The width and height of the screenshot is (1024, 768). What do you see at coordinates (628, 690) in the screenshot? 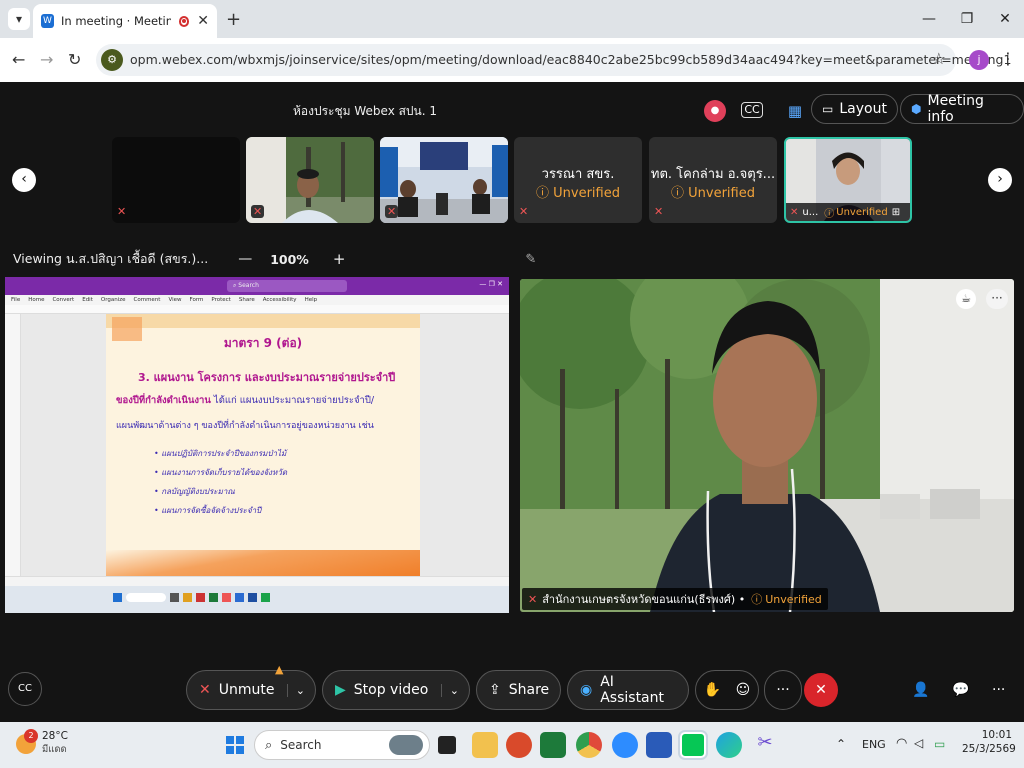
I see `ai-assistant-button: ◉ AI Assistant` at bounding box center [628, 690].